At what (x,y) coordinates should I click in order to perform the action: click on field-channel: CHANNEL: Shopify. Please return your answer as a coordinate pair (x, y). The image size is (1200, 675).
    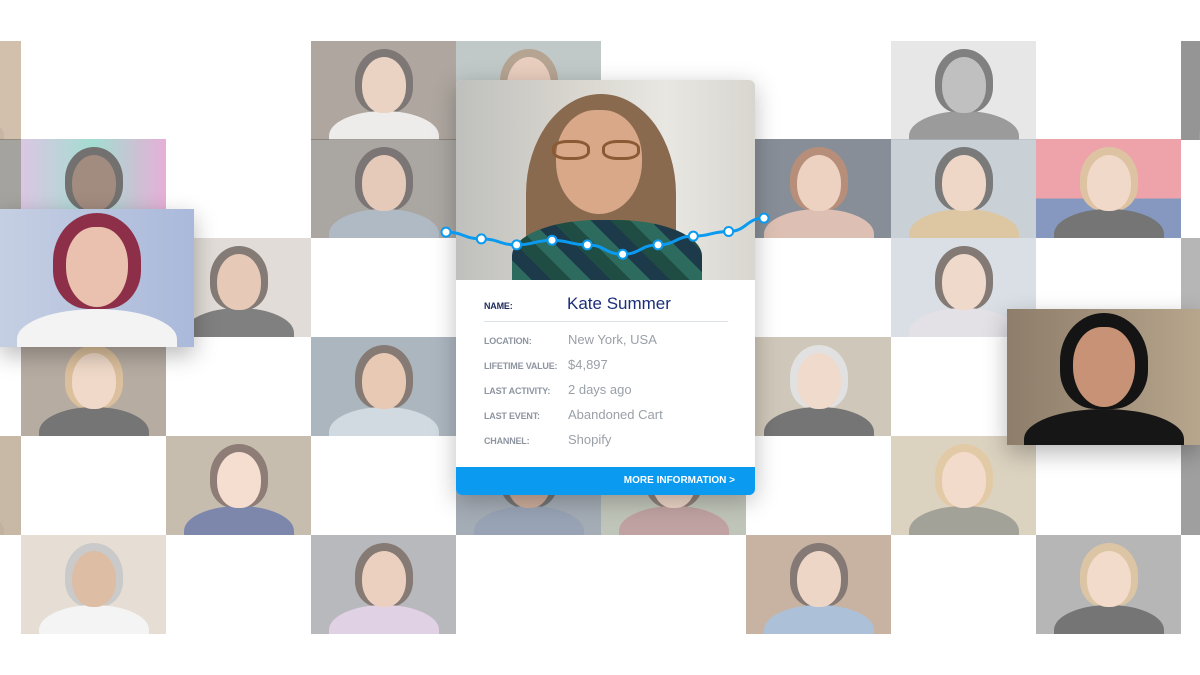
    Looking at the image, I should click on (547, 439).